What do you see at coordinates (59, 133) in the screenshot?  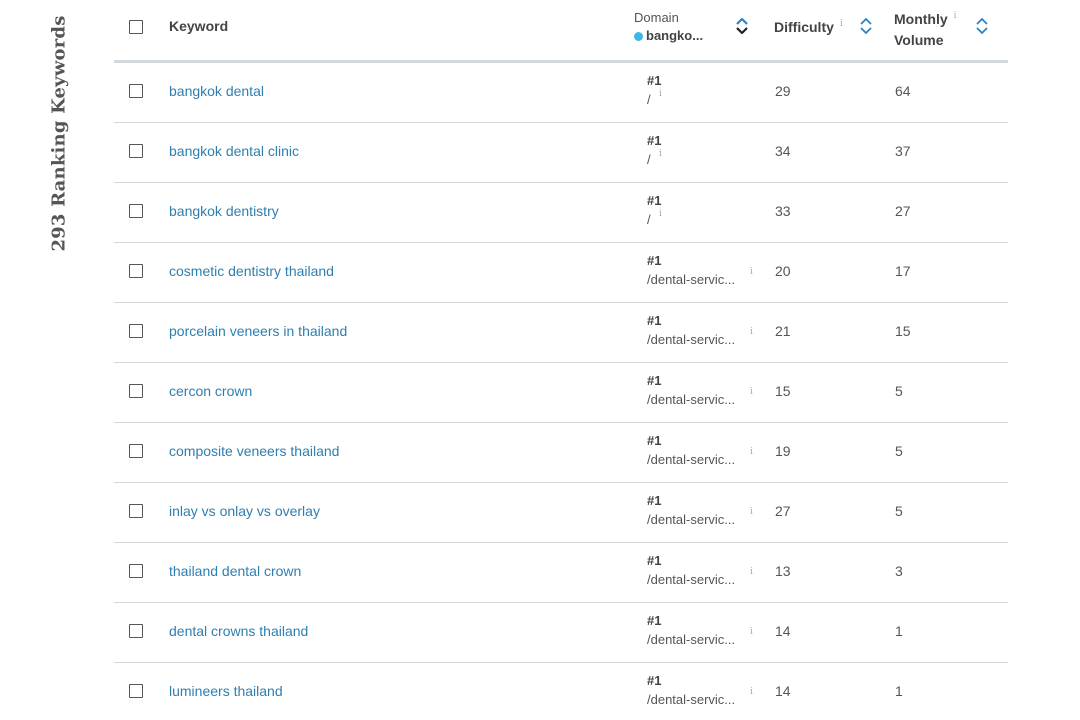 I see `ranking-keywords-title: 293 Ranking Keywords` at bounding box center [59, 133].